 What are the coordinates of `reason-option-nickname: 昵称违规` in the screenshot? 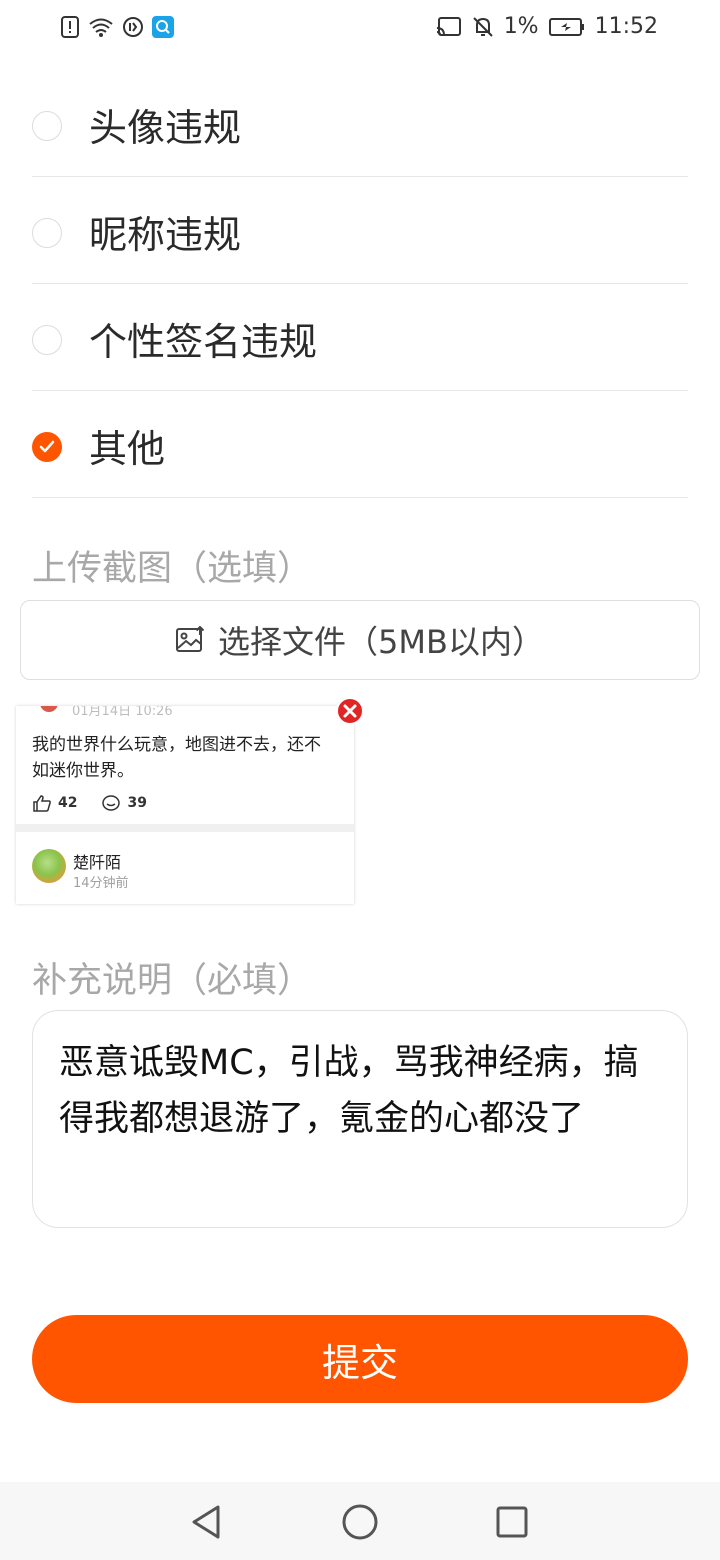 It's located at (360, 230).